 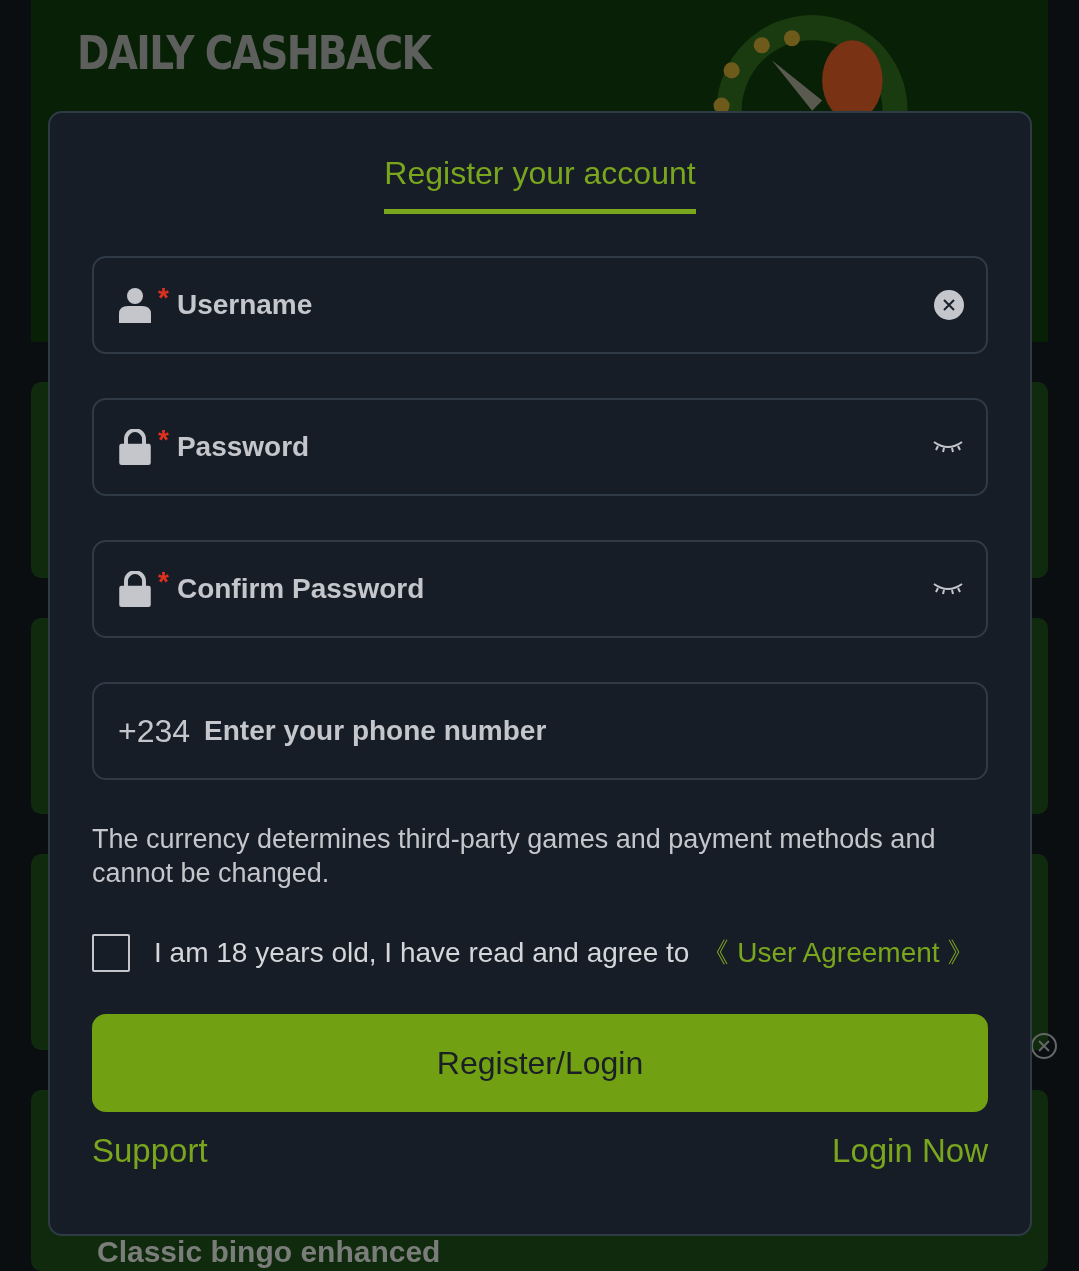 What do you see at coordinates (1044, 1046) in the screenshot?
I see `close-icon` at bounding box center [1044, 1046].